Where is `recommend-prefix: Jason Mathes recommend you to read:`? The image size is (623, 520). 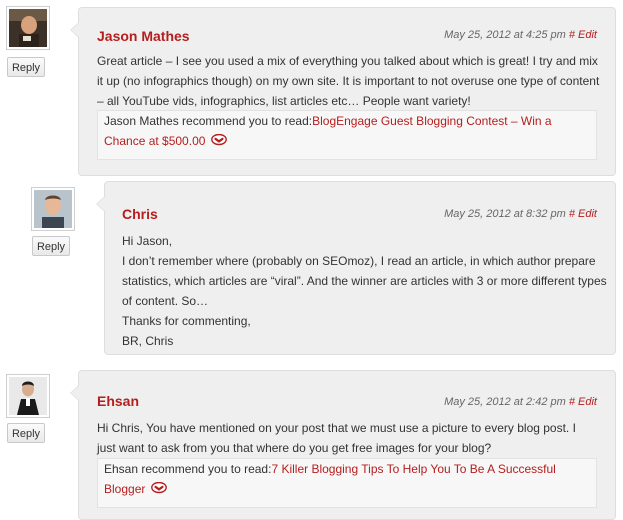 recommend-prefix: Jason Mathes recommend you to read: is located at coordinates (208, 121).